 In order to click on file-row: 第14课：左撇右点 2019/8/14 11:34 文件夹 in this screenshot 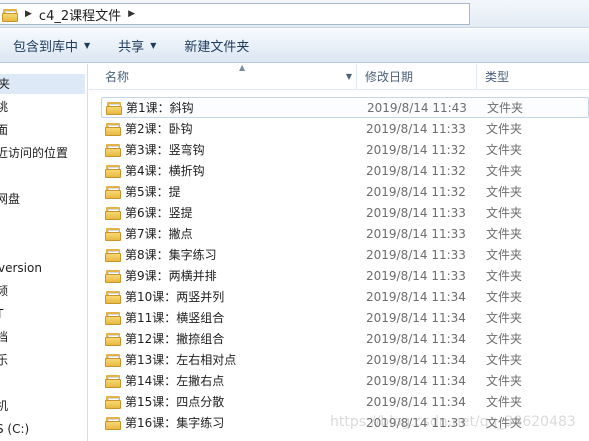, I will do `click(345, 380)`.